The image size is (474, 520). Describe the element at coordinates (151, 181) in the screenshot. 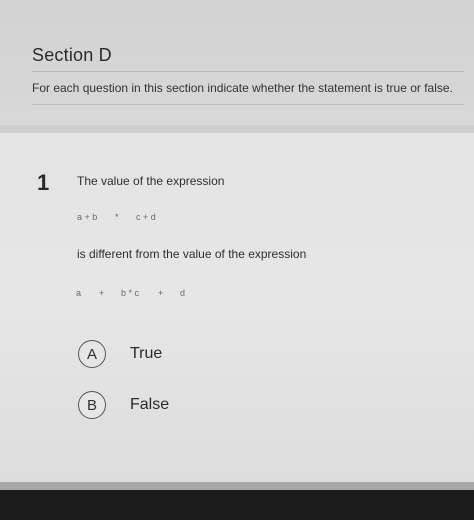

I see `question-text-line1: The value of the expression` at that location.